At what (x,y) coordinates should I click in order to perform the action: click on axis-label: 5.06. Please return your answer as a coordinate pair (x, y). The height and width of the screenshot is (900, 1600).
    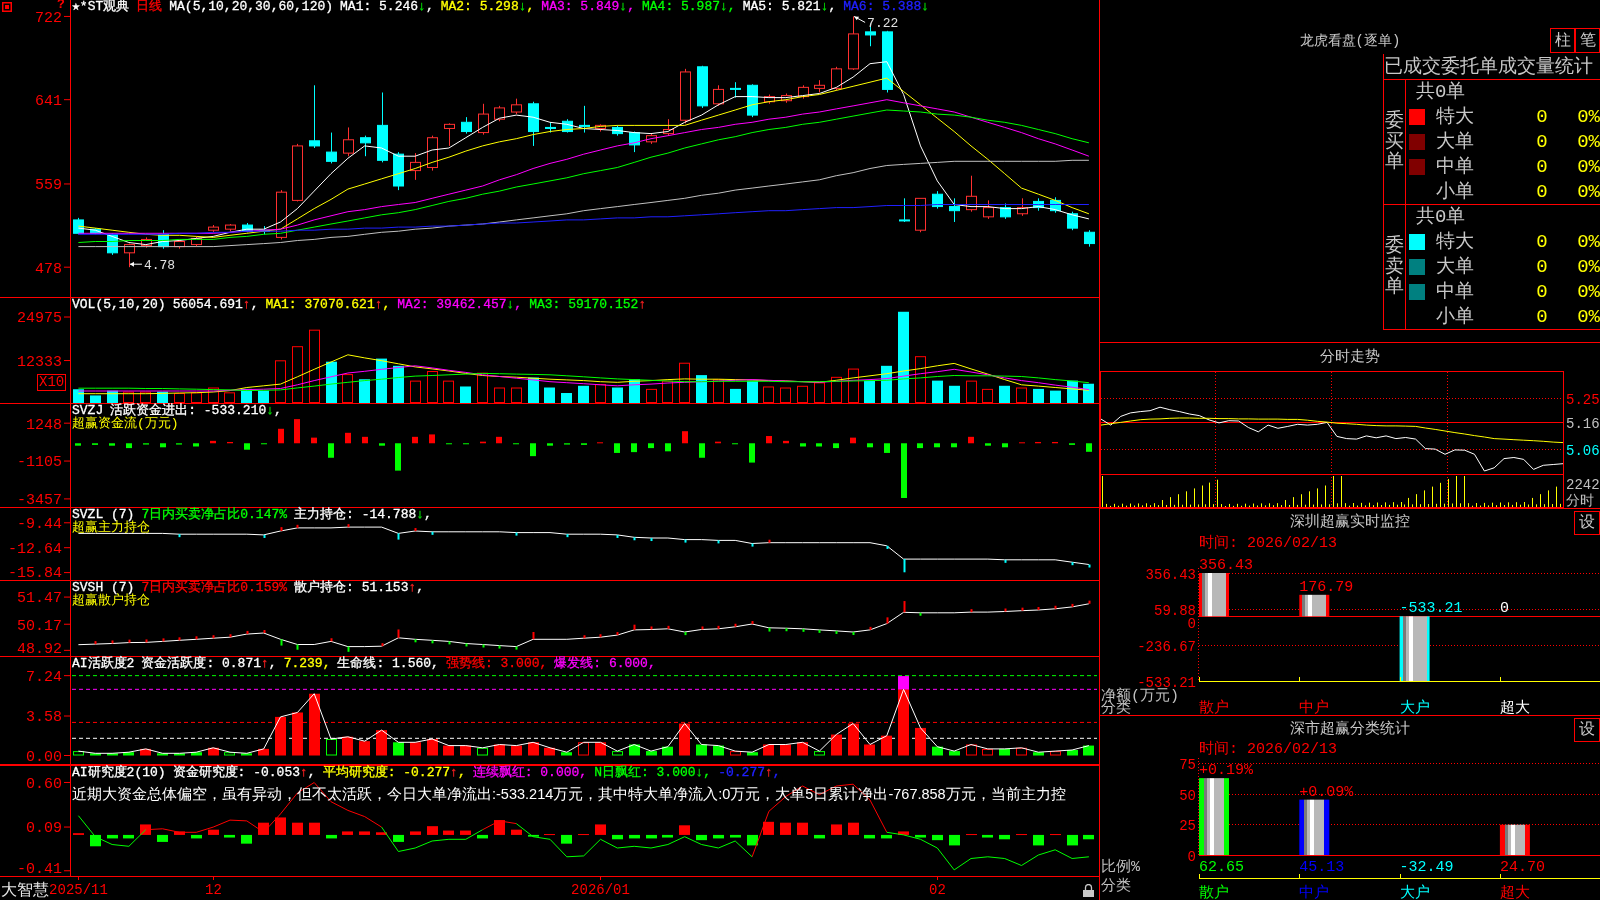
    Looking at the image, I should click on (1583, 450).